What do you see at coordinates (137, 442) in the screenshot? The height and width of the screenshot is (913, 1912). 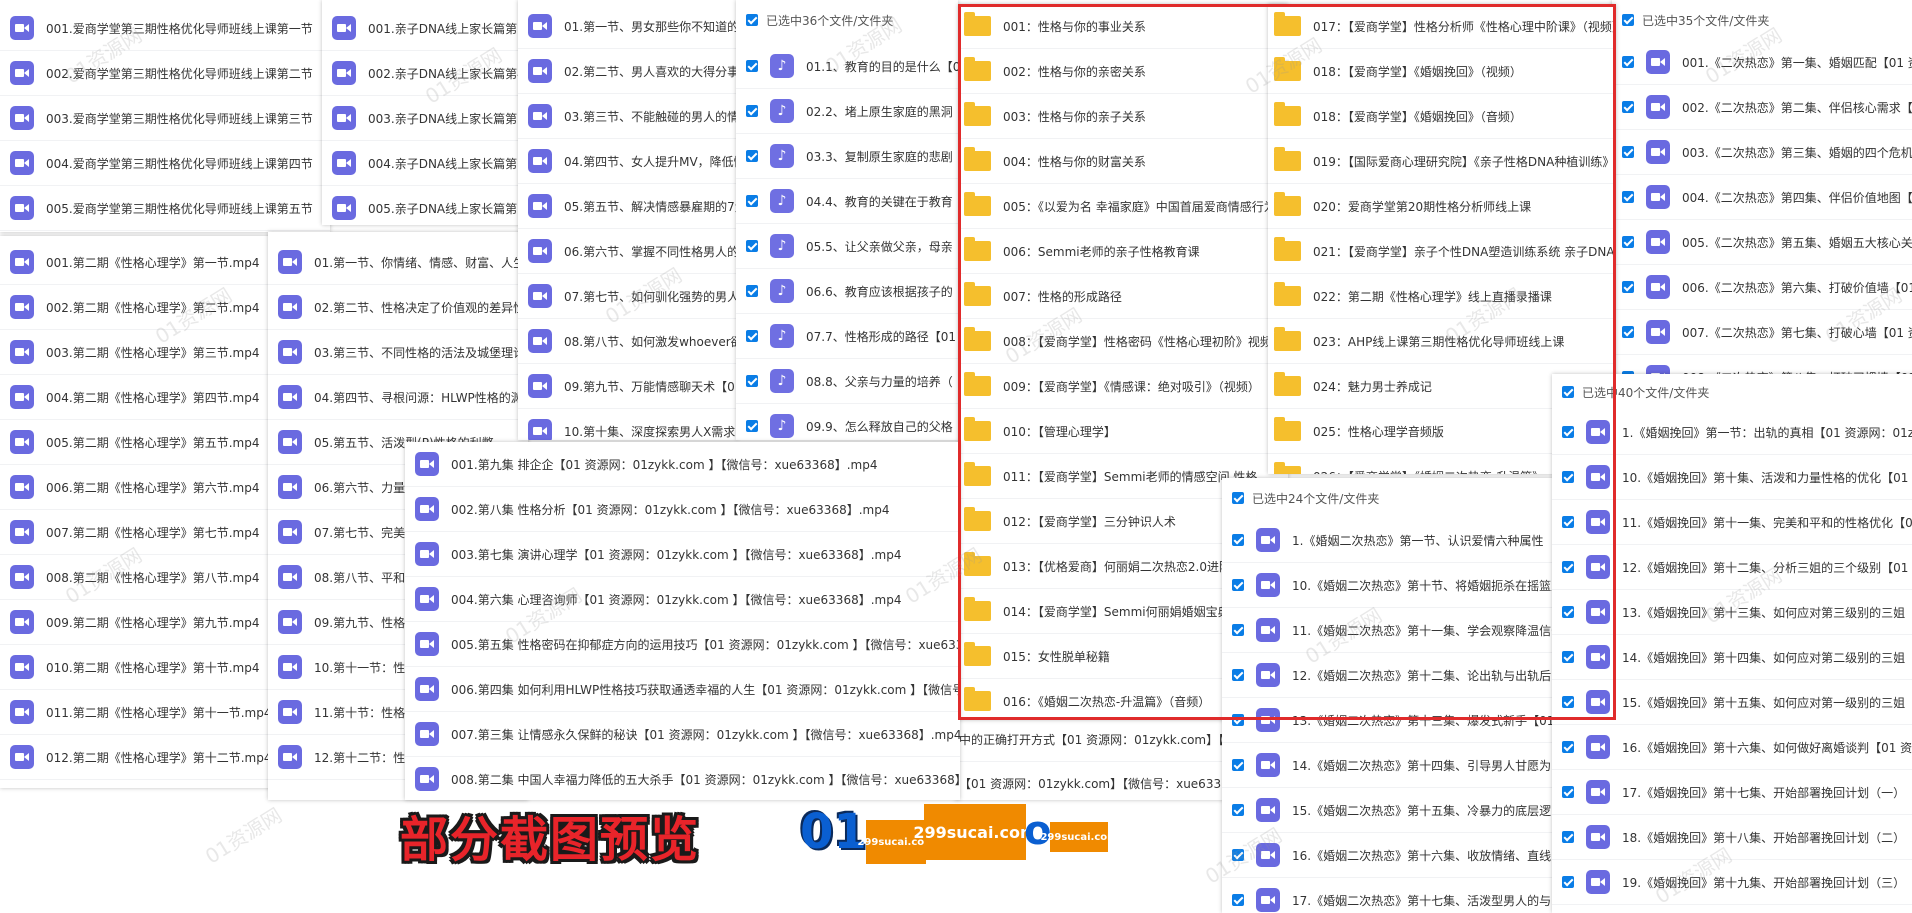 I see `file-row: 005.第二期《性格心理学》第五节.mp4` at bounding box center [137, 442].